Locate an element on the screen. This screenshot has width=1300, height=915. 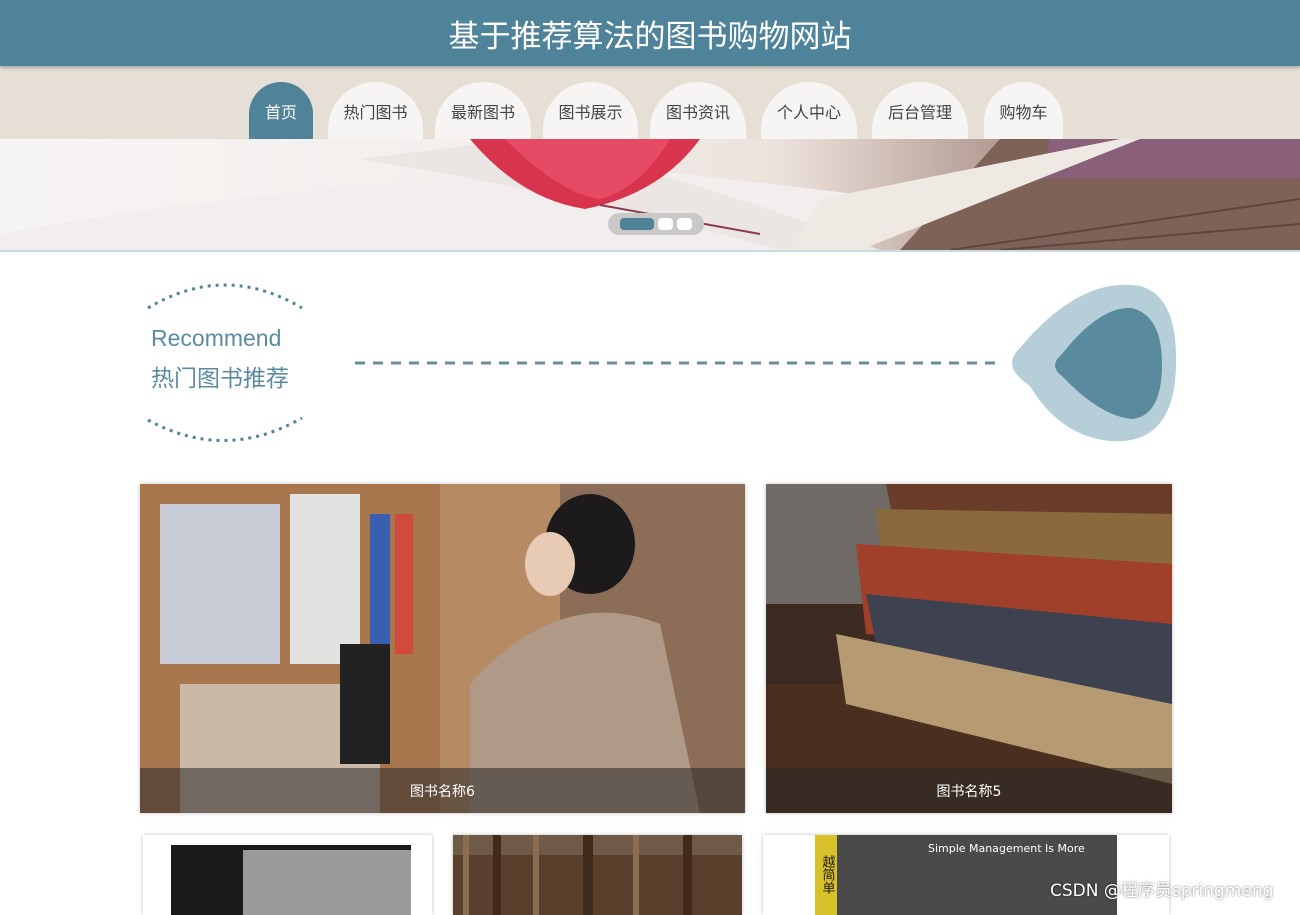
banner-divider is located at coordinates (650, 251).